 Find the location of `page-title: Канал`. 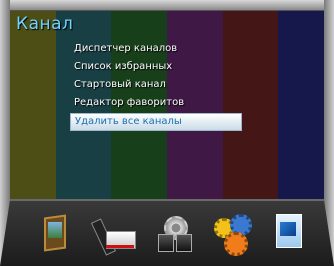

page-title: Канал is located at coordinates (45, 24).